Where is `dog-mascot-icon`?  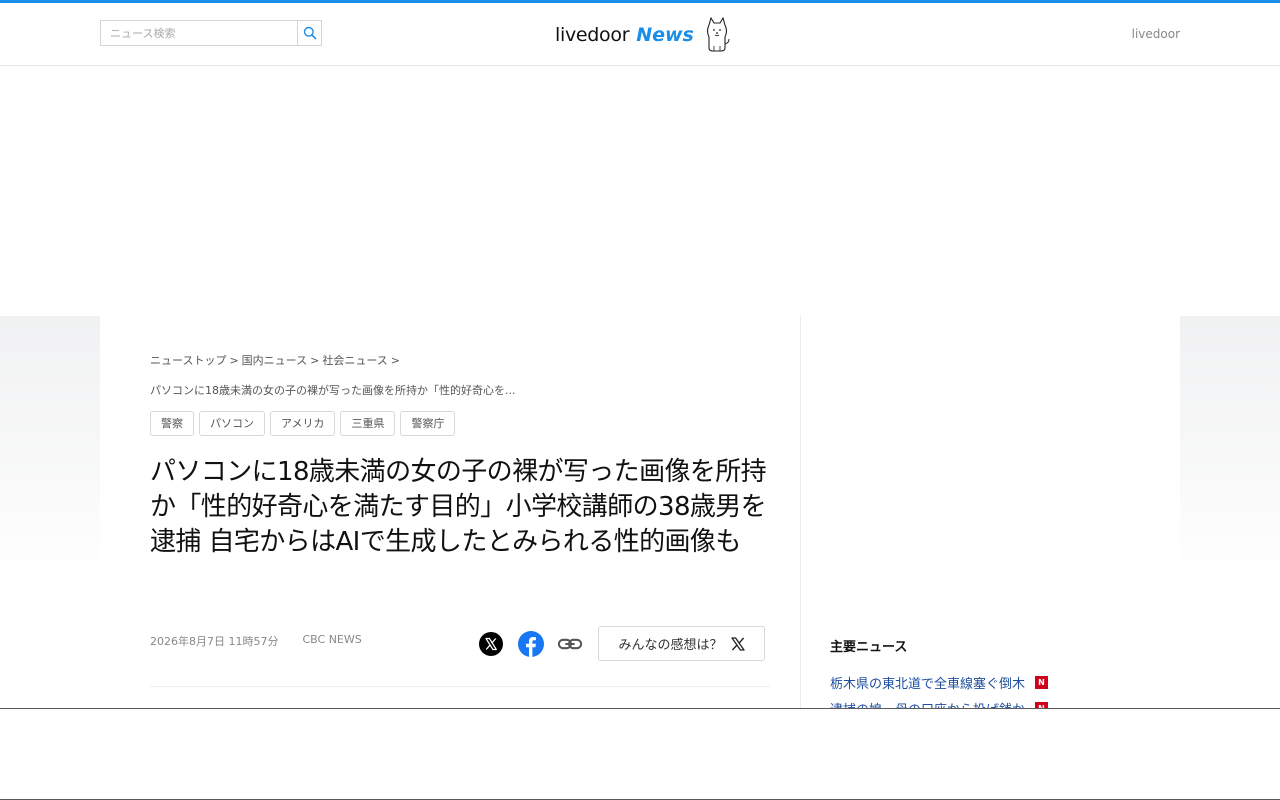 dog-mascot-icon is located at coordinates (718, 34).